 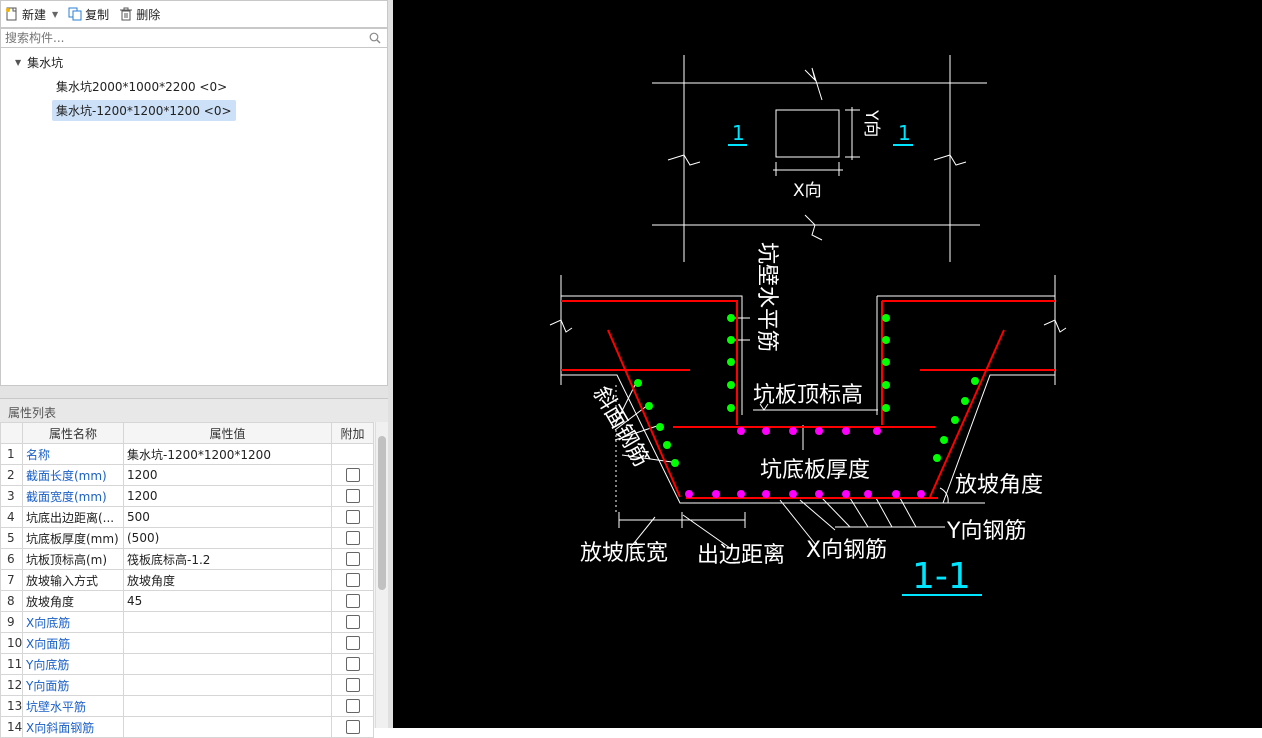 I want to click on search-icon, so click(x=375, y=38).